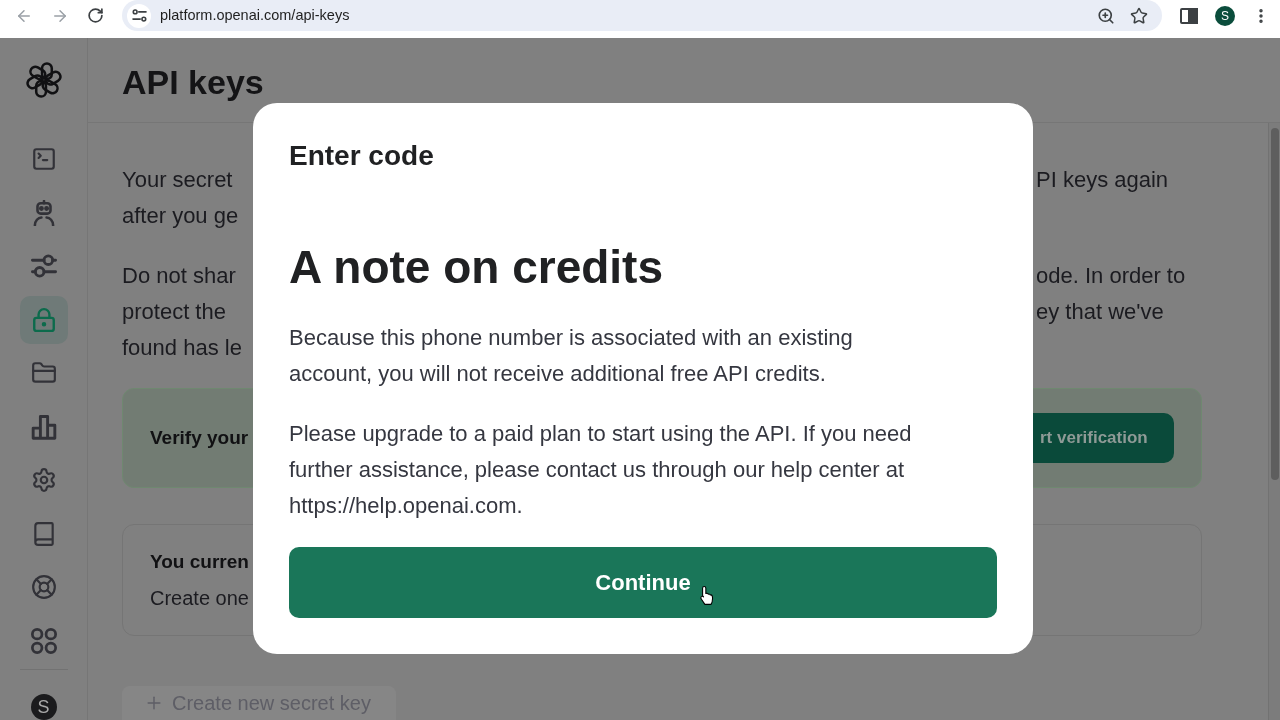 The width and height of the screenshot is (1280, 720). I want to click on card-title: You curren, so click(199, 562).